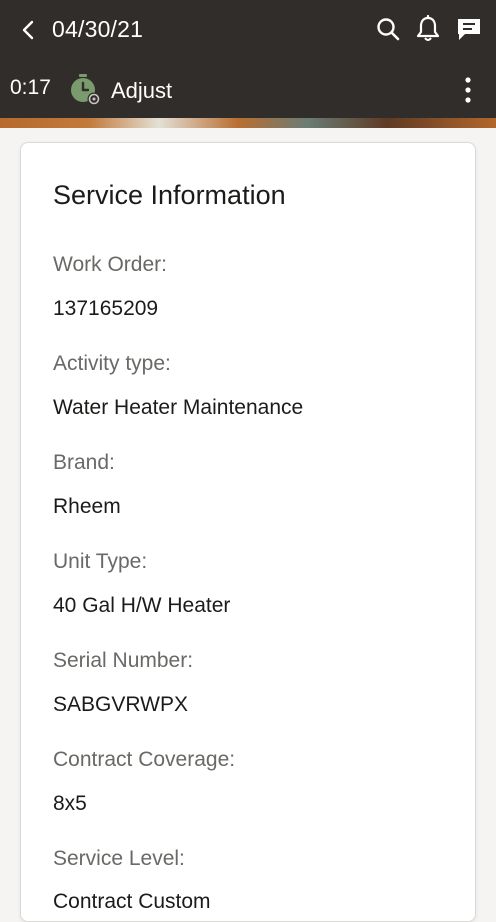 The image size is (496, 922). What do you see at coordinates (142, 605) in the screenshot?
I see `field-value-unit-type: 40 Gal H/W Heater` at bounding box center [142, 605].